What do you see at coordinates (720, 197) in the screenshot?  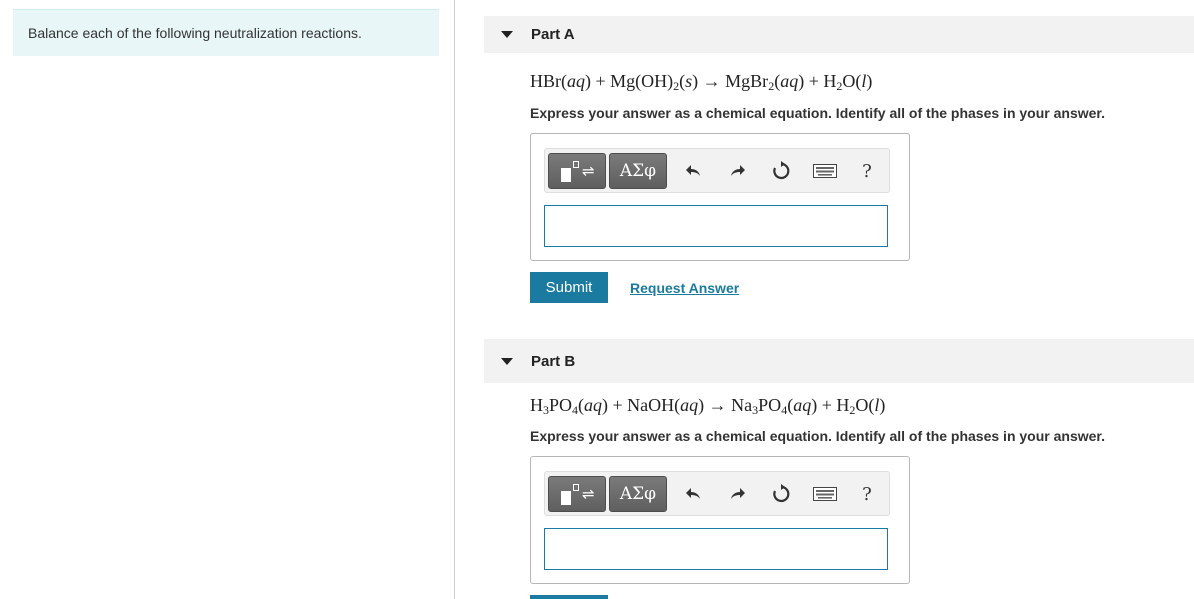 I see `part-a-answer-box: ⇌ ΑΣφ ?` at bounding box center [720, 197].